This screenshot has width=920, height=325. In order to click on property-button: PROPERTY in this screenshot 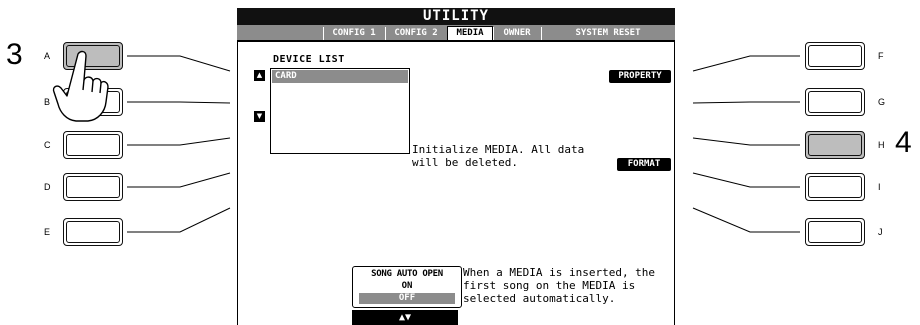, I will do `click(640, 76)`.